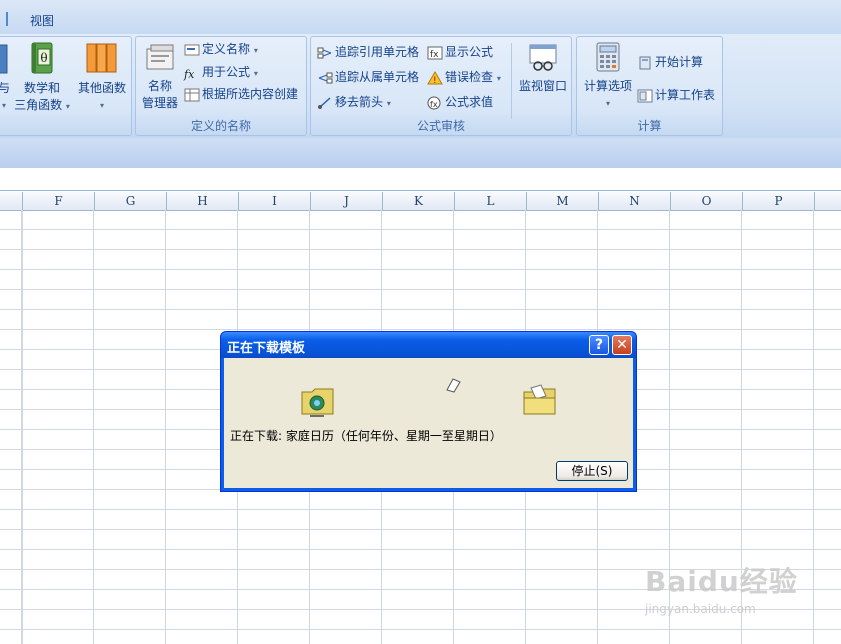 This screenshot has width=841, height=644. Describe the element at coordinates (539, 399) in the screenshot. I see `folder-open-icon` at that location.